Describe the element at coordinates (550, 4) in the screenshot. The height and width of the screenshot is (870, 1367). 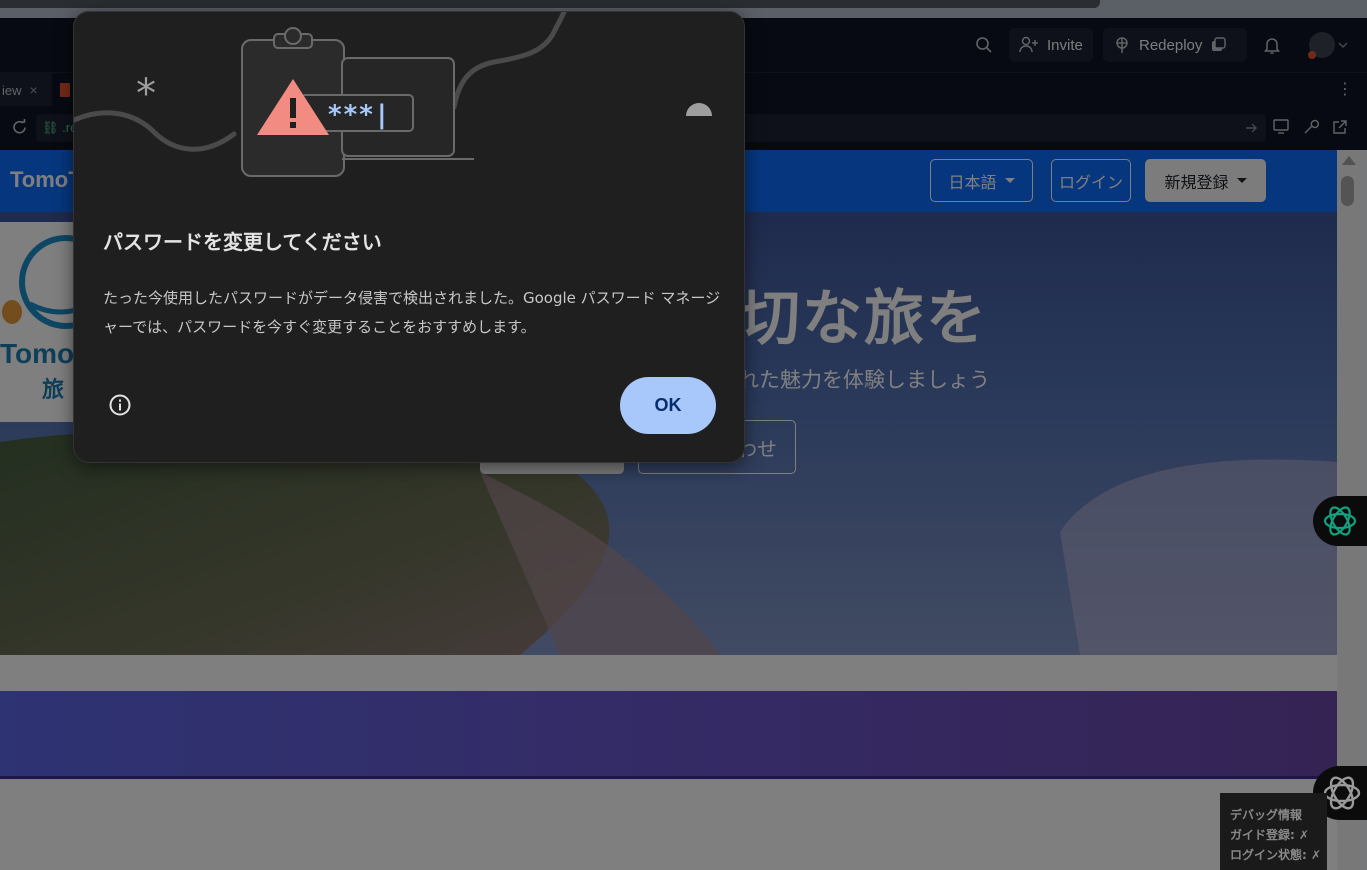
I see `window-bar` at that location.